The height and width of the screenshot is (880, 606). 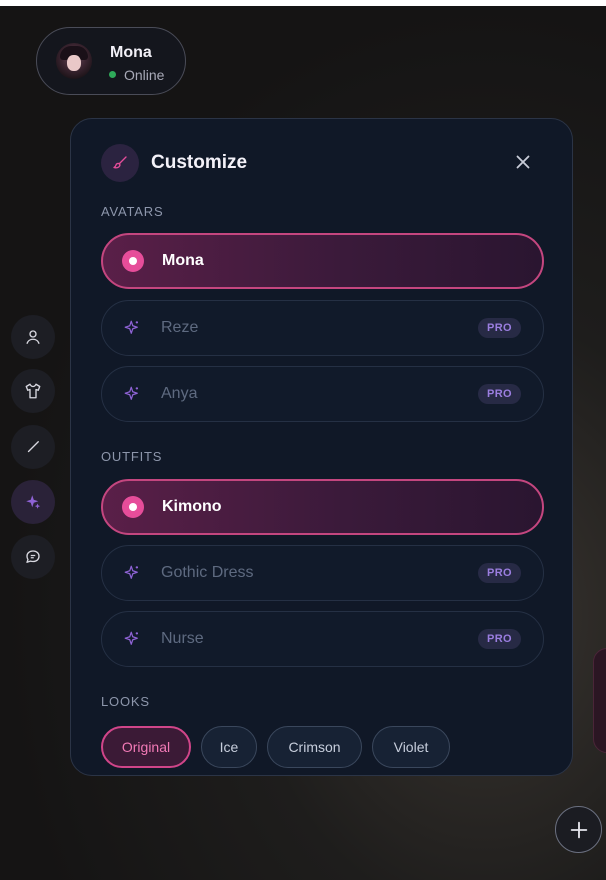 I want to click on chat-icon, so click(x=33, y=556).